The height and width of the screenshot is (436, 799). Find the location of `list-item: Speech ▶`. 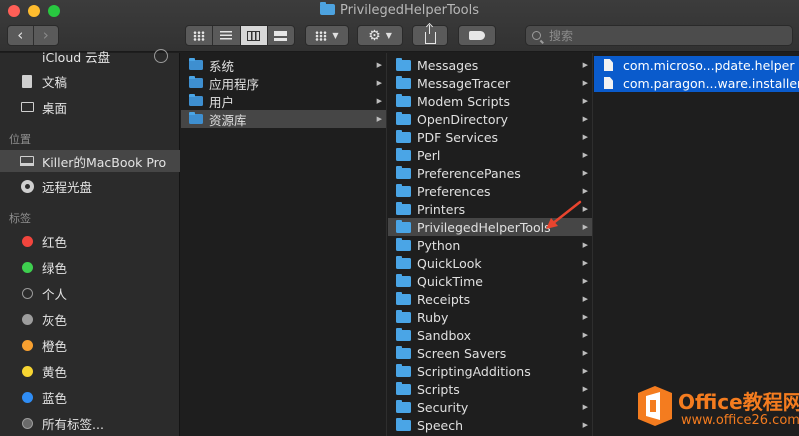

list-item: Speech ▶ is located at coordinates (490, 425).